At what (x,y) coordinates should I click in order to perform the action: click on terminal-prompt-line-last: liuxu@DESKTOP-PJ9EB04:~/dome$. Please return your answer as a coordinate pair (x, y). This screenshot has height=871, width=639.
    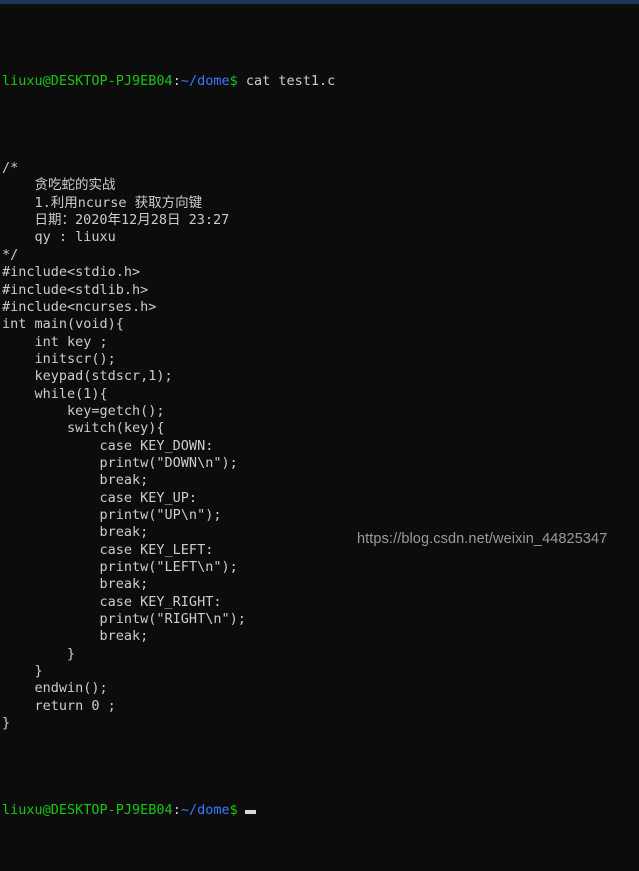
    Looking at the image, I should click on (168, 810).